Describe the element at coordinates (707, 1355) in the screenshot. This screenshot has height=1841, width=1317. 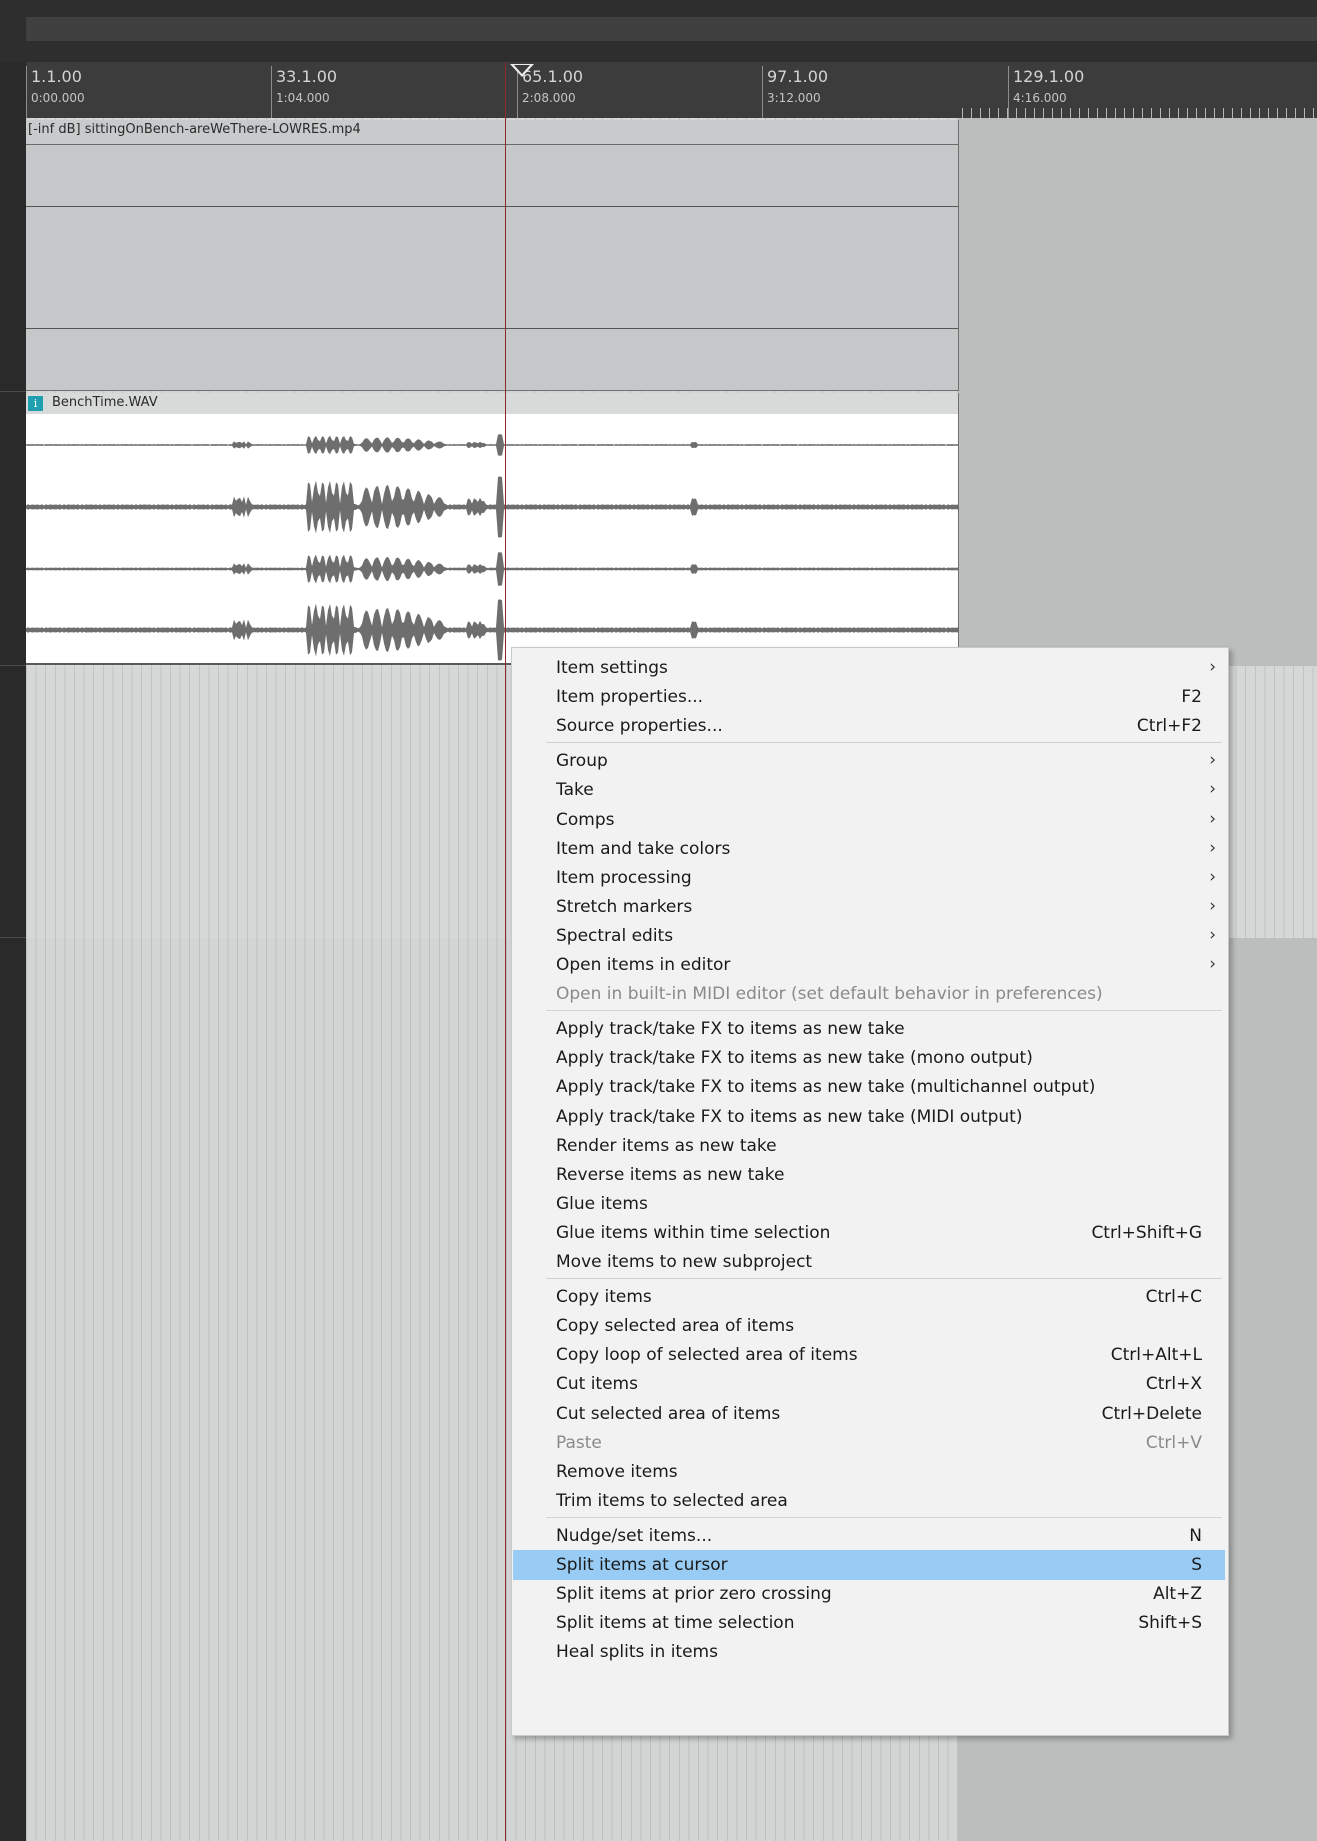
I see `menu-item-label: Copy loop of selected area of items` at that location.